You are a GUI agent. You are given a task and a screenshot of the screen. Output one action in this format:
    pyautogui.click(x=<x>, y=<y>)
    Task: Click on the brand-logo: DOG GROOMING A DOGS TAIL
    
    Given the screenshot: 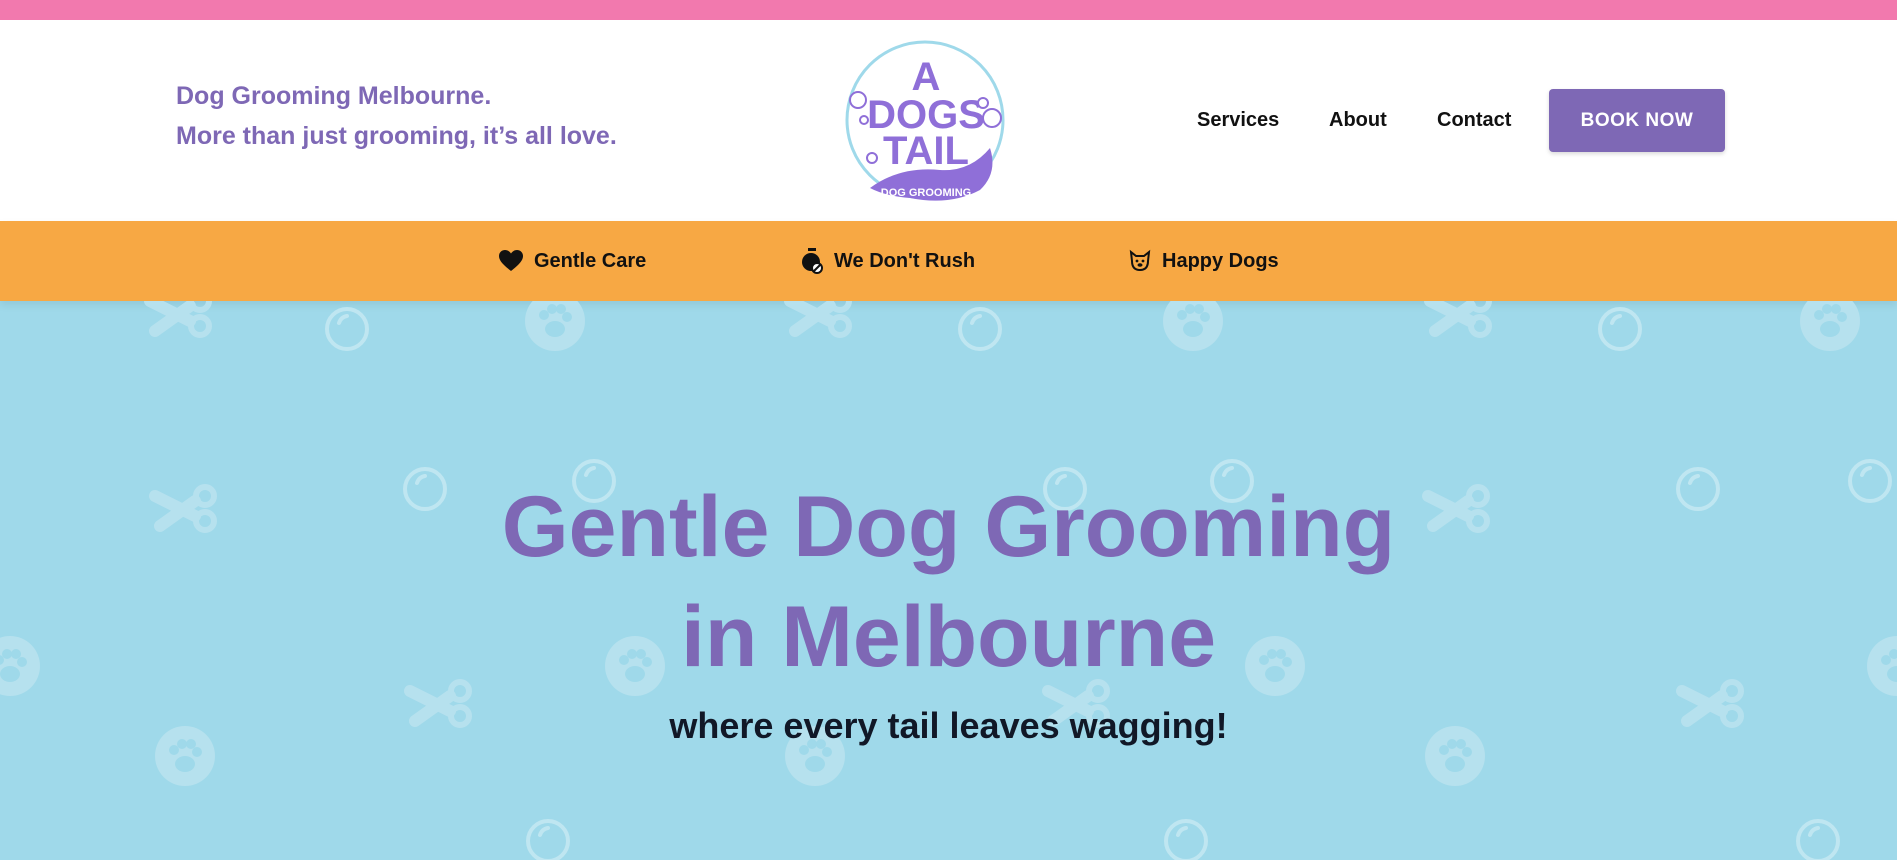 What is the action you would take?
    pyautogui.click(x=925, y=122)
    